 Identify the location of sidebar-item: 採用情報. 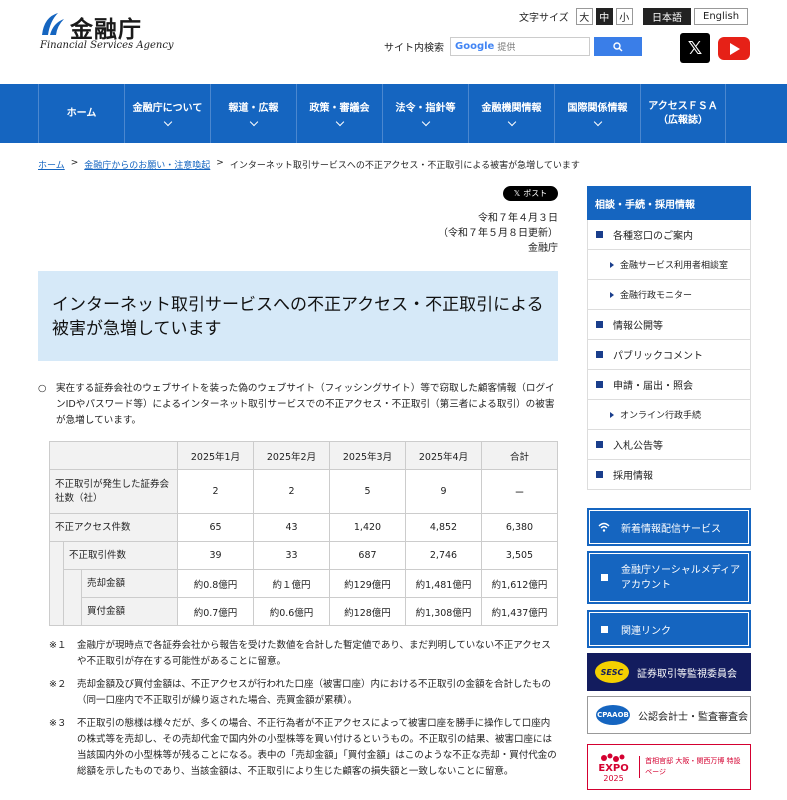
(669, 475).